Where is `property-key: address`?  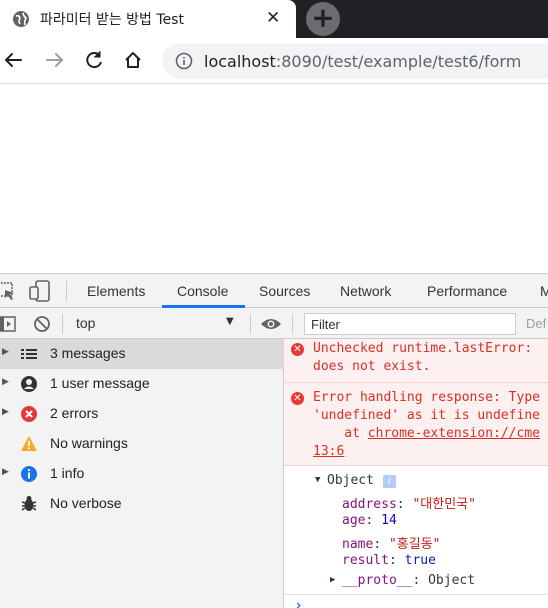 property-key: address is located at coordinates (369, 504).